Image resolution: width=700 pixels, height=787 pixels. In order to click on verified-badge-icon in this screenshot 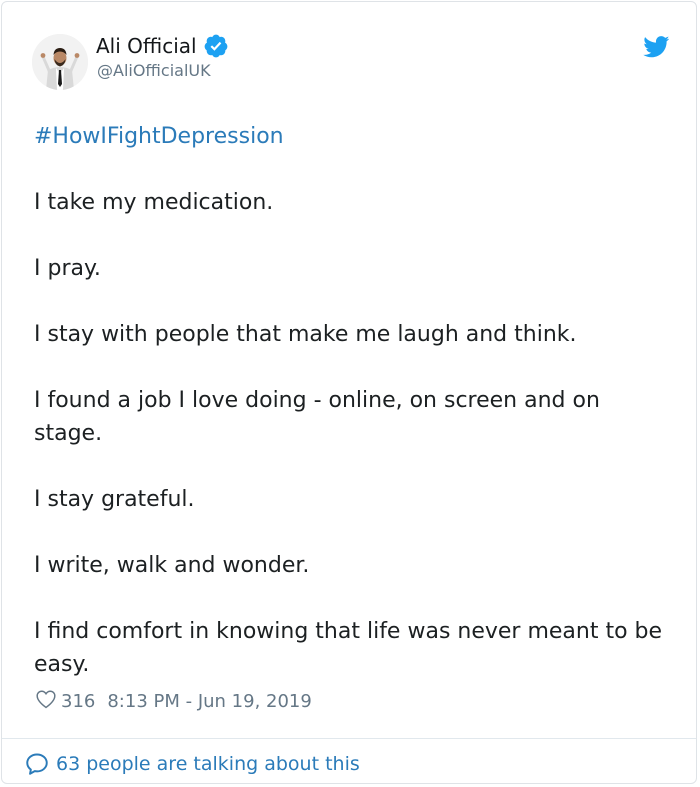, I will do `click(216, 46)`.